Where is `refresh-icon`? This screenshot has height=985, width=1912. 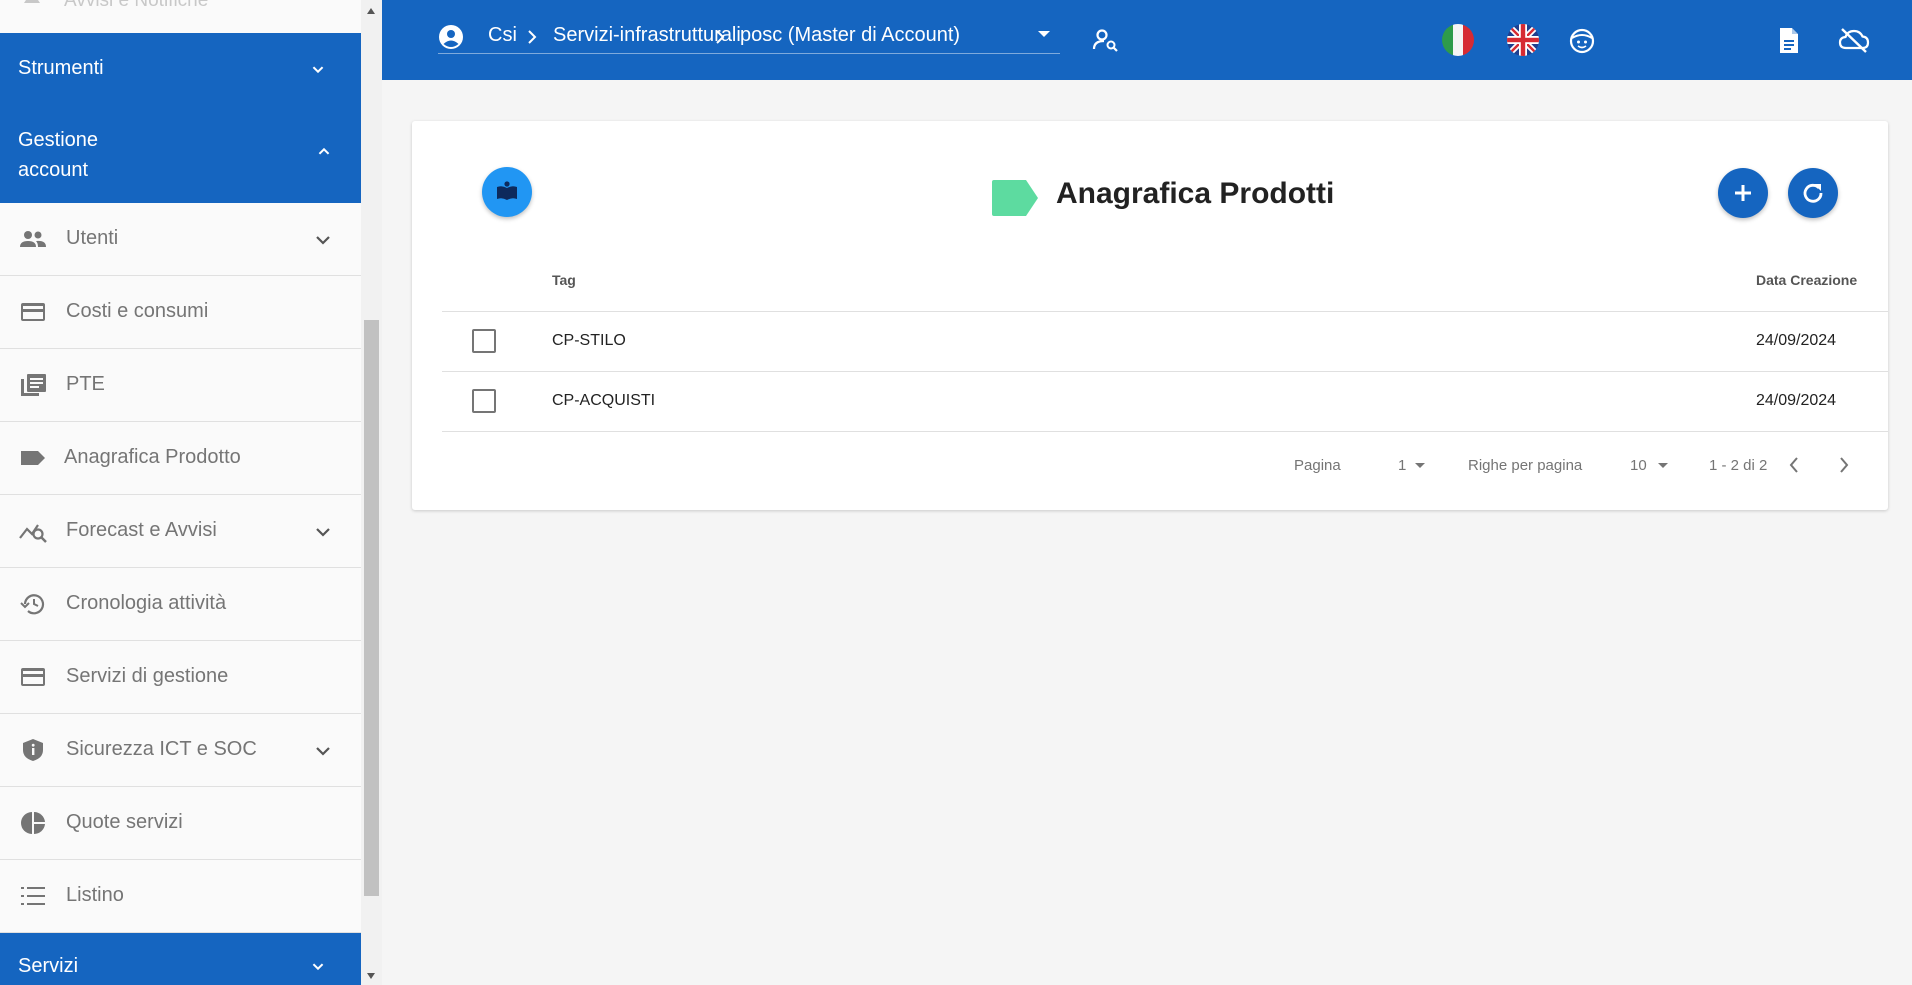
refresh-icon is located at coordinates (1813, 193).